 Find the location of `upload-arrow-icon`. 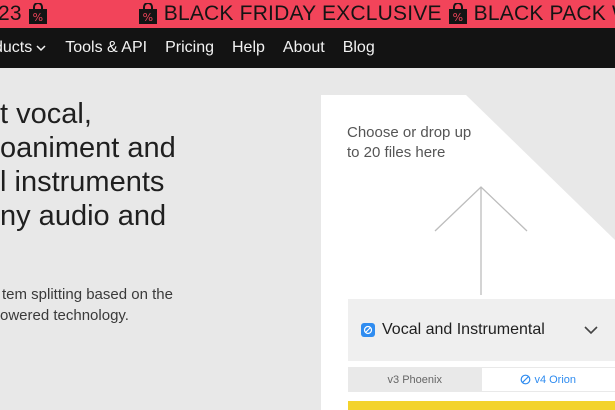

upload-arrow-icon is located at coordinates (481, 240).